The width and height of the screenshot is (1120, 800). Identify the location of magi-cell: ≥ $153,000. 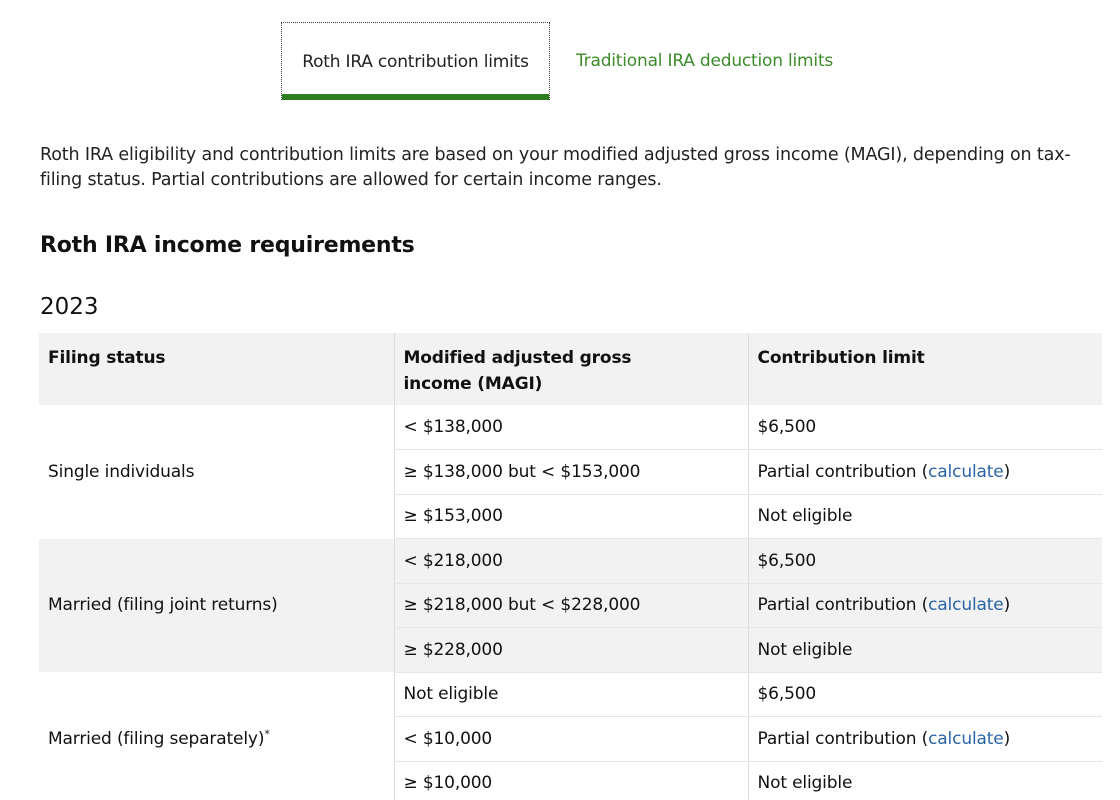
(570, 516).